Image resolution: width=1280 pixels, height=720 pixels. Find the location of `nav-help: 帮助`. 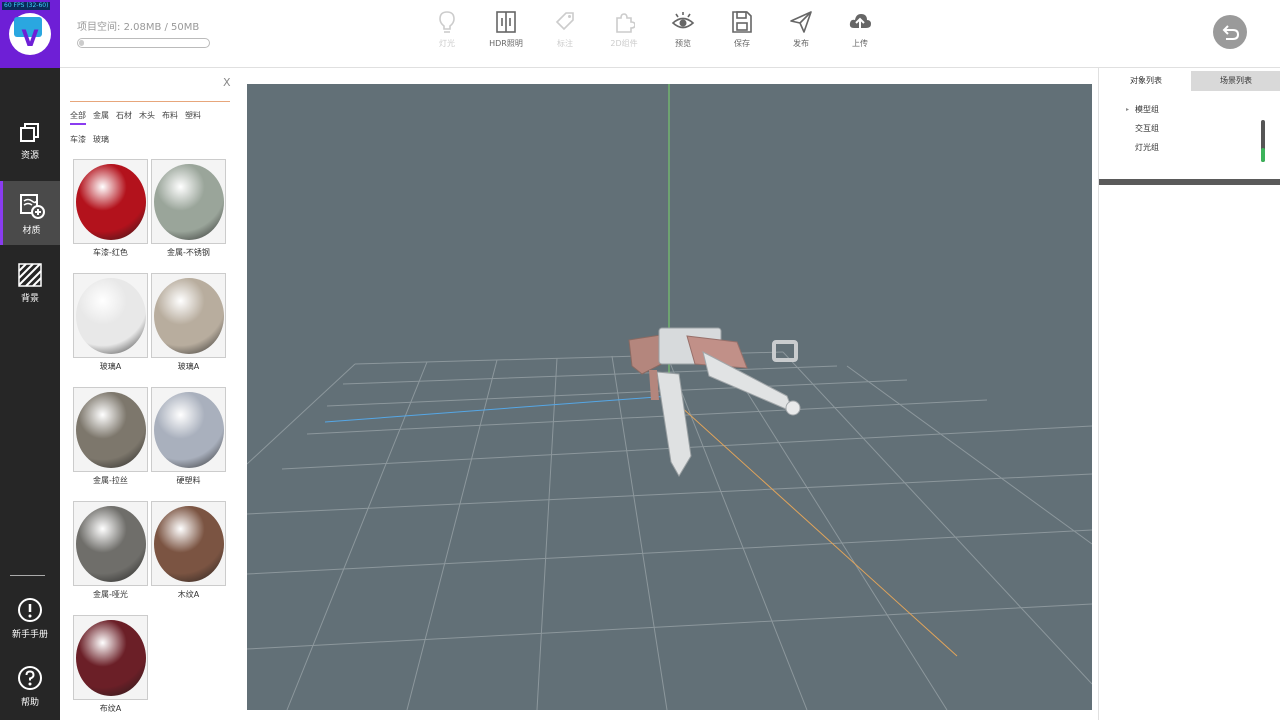

nav-help: 帮助 is located at coordinates (30, 687).